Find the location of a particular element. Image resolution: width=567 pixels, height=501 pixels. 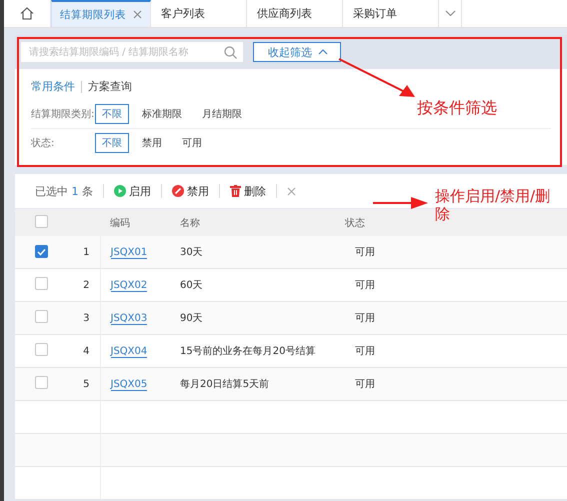

filter-label: 结算期限类别: is located at coordinates (63, 114).